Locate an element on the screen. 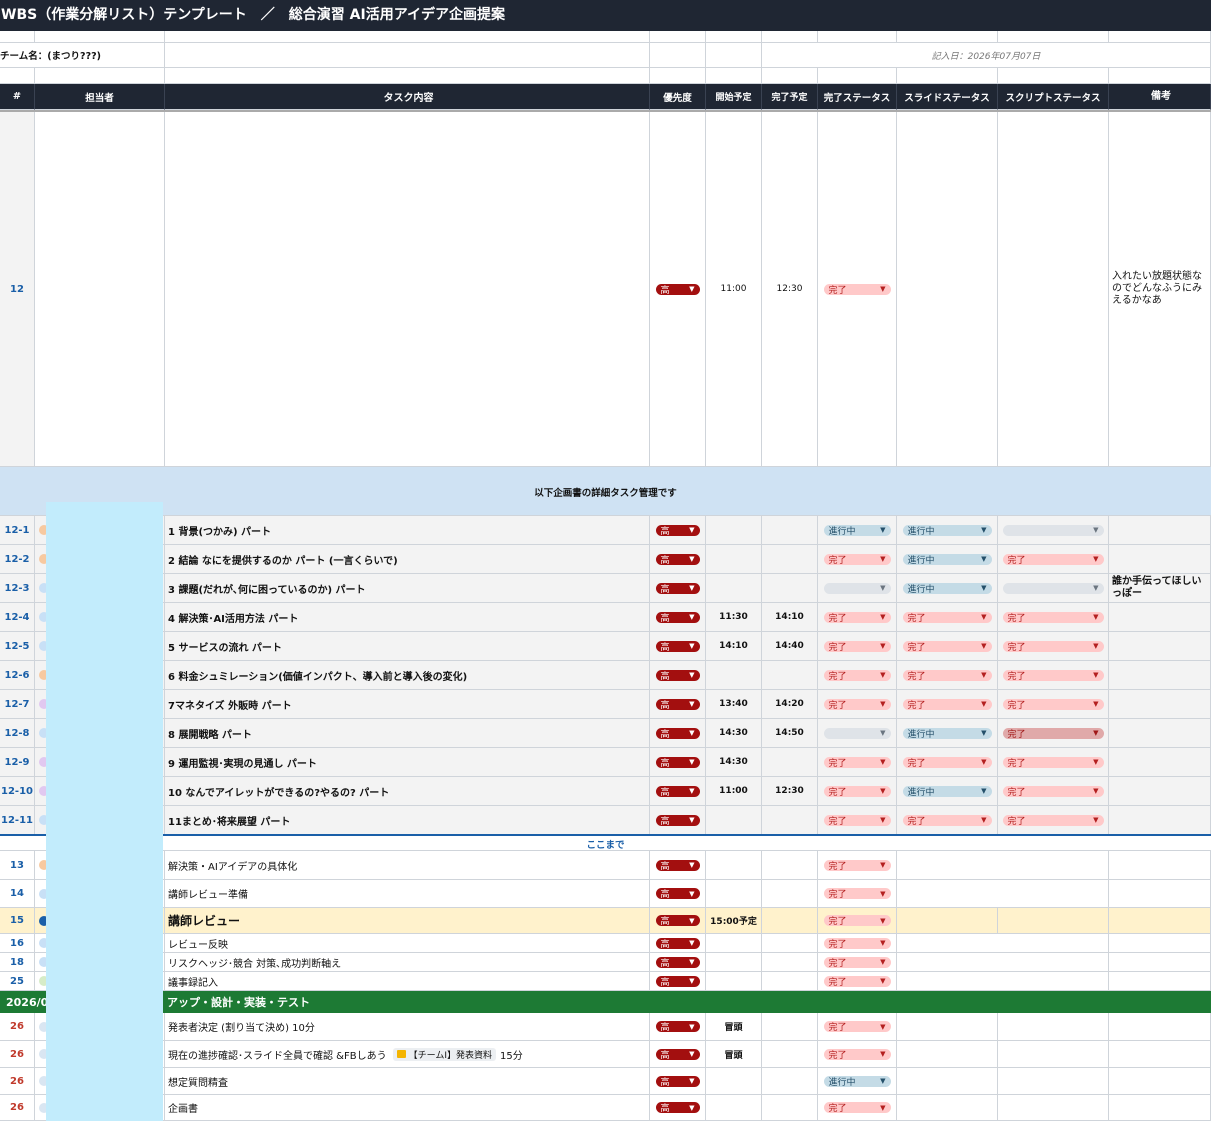  start-cell: 11:30 is located at coordinates (734, 617).